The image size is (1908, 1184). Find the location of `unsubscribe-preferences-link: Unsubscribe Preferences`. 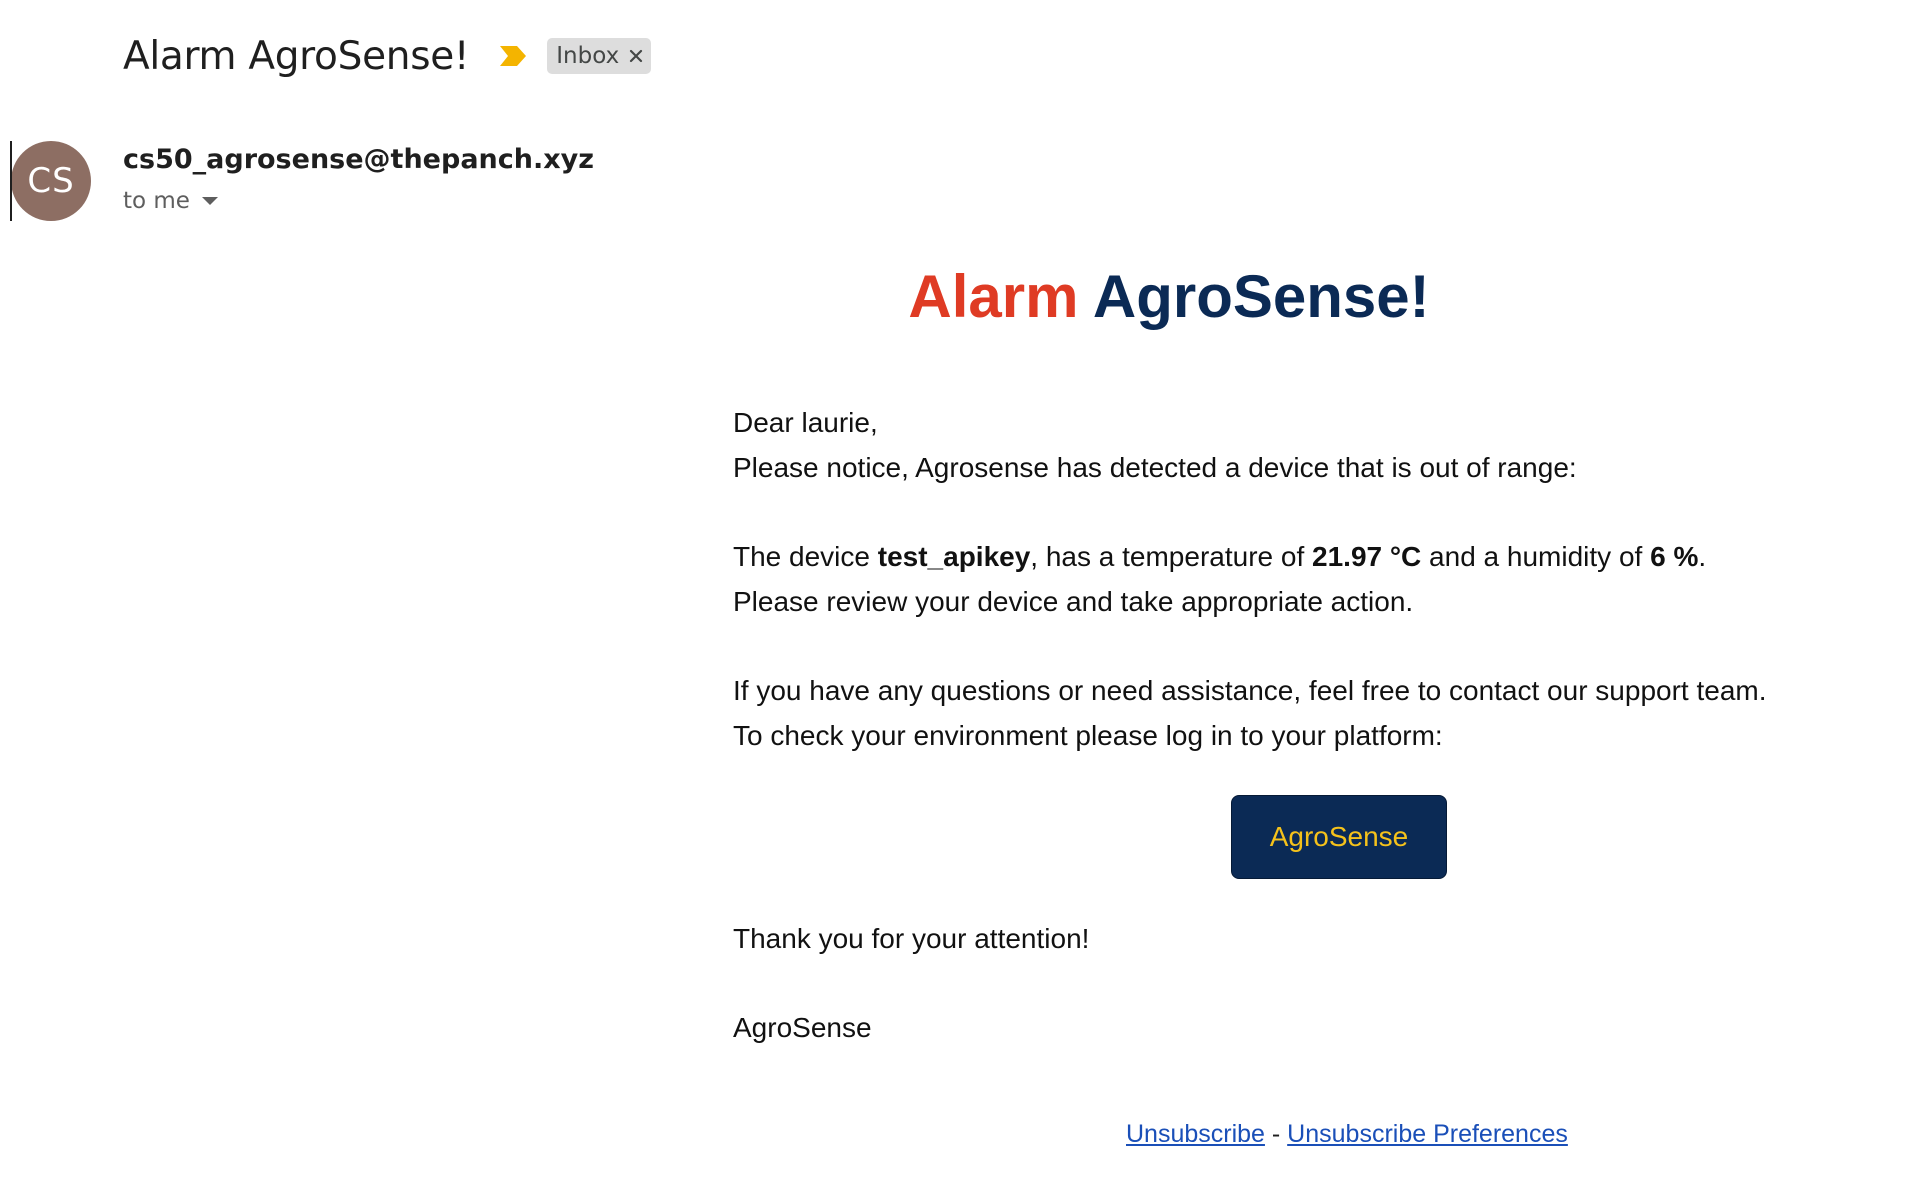

unsubscribe-preferences-link: Unsubscribe Preferences is located at coordinates (1427, 1134).